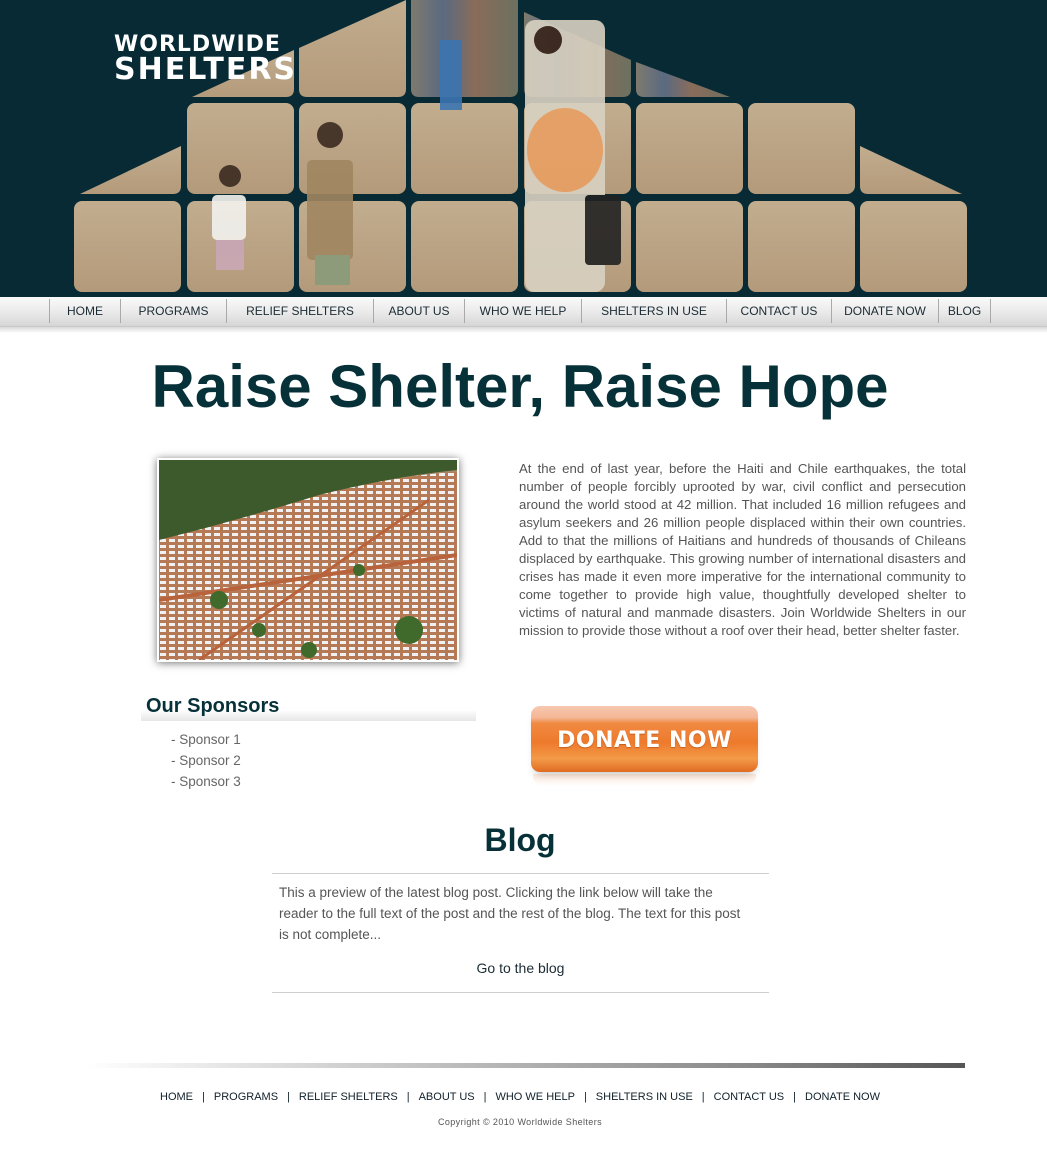 Image resolution: width=1047 pixels, height=1150 pixels. I want to click on footer-link-relief-shelters: RELIEF SHELTERS, so click(348, 1097).